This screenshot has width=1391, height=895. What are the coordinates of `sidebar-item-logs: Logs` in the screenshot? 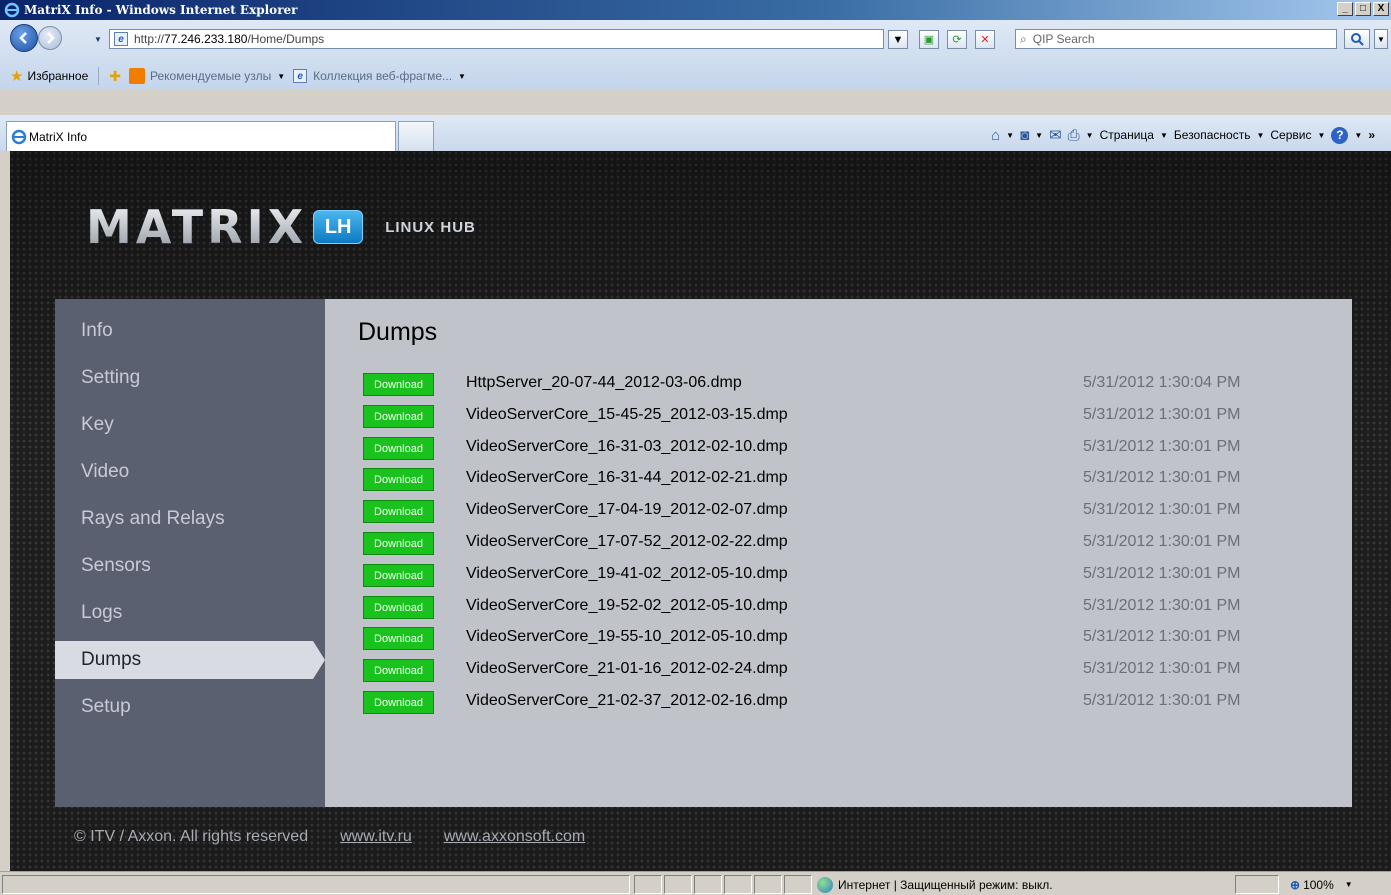 It's located at (190, 613).